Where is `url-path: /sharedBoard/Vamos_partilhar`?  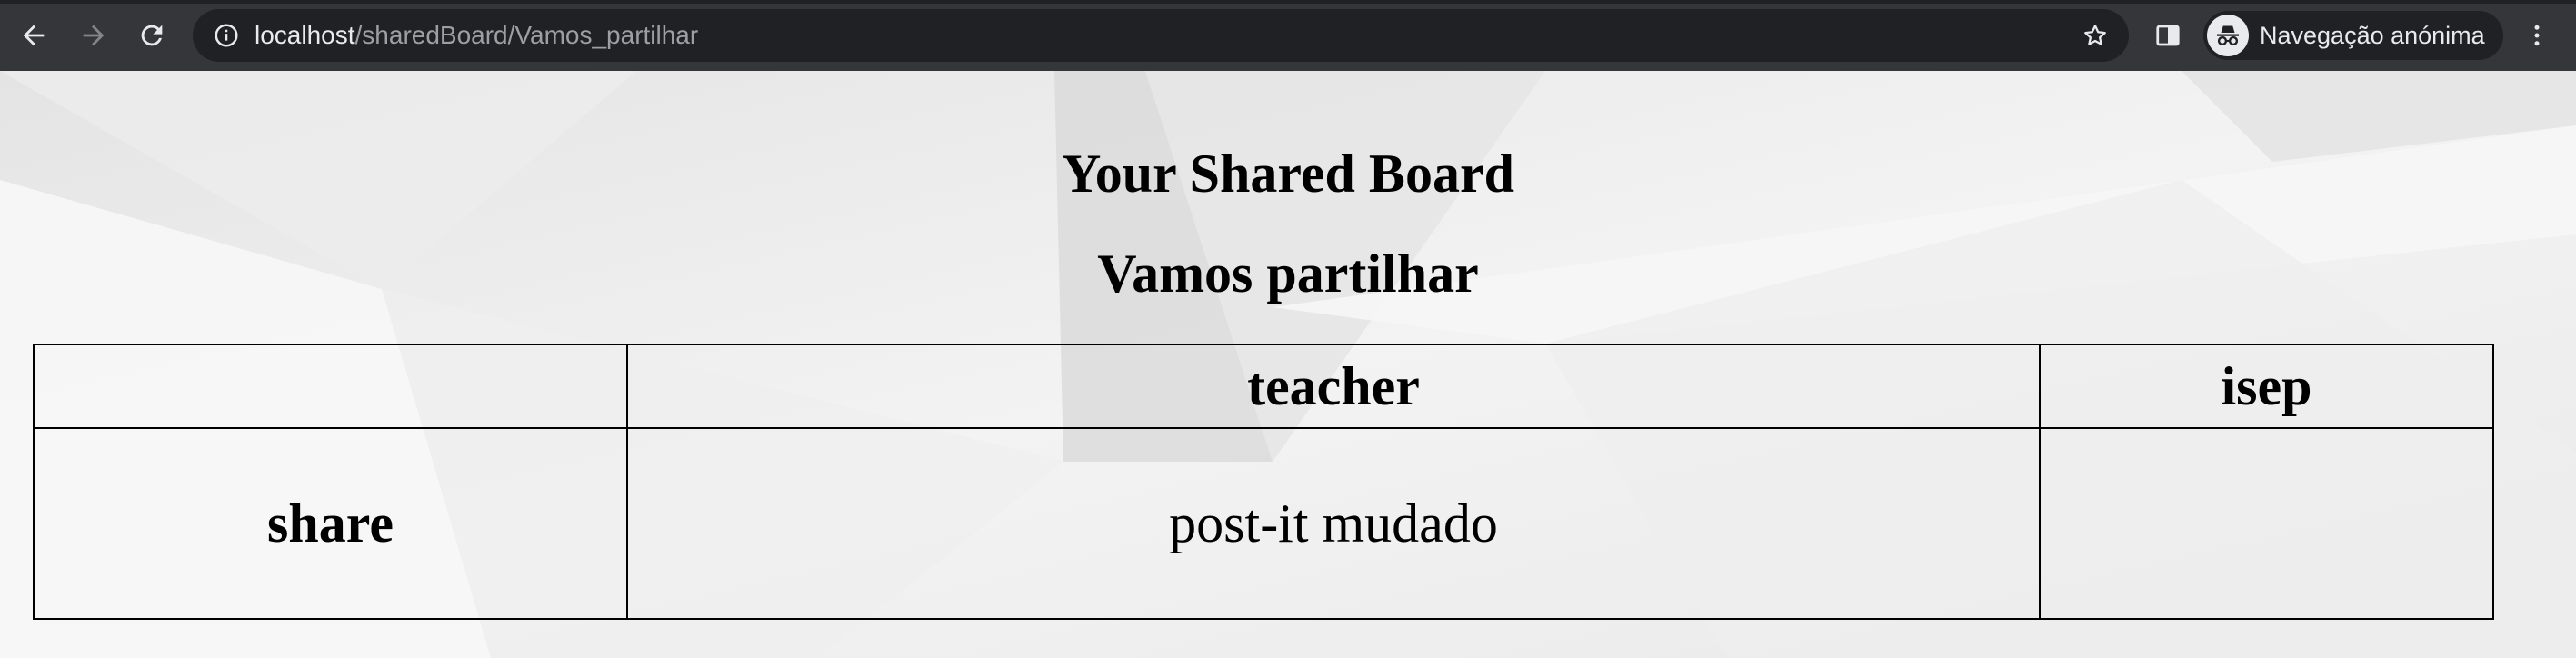 url-path: /sharedBoard/Vamos_partilhar is located at coordinates (526, 35).